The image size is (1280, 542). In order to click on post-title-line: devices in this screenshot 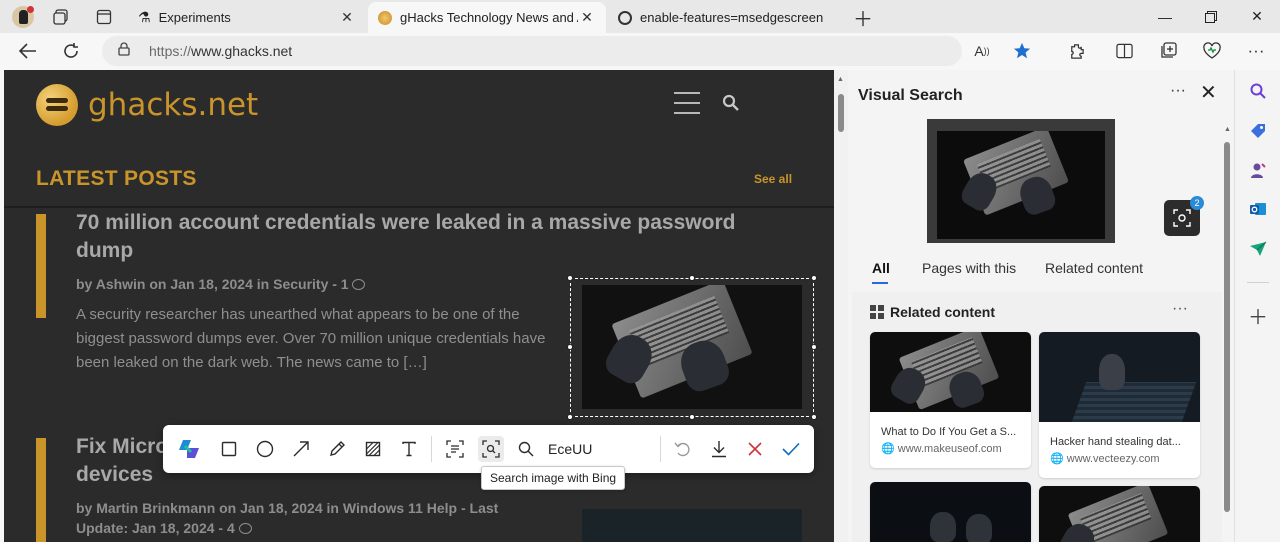, I will do `click(115, 474)`.